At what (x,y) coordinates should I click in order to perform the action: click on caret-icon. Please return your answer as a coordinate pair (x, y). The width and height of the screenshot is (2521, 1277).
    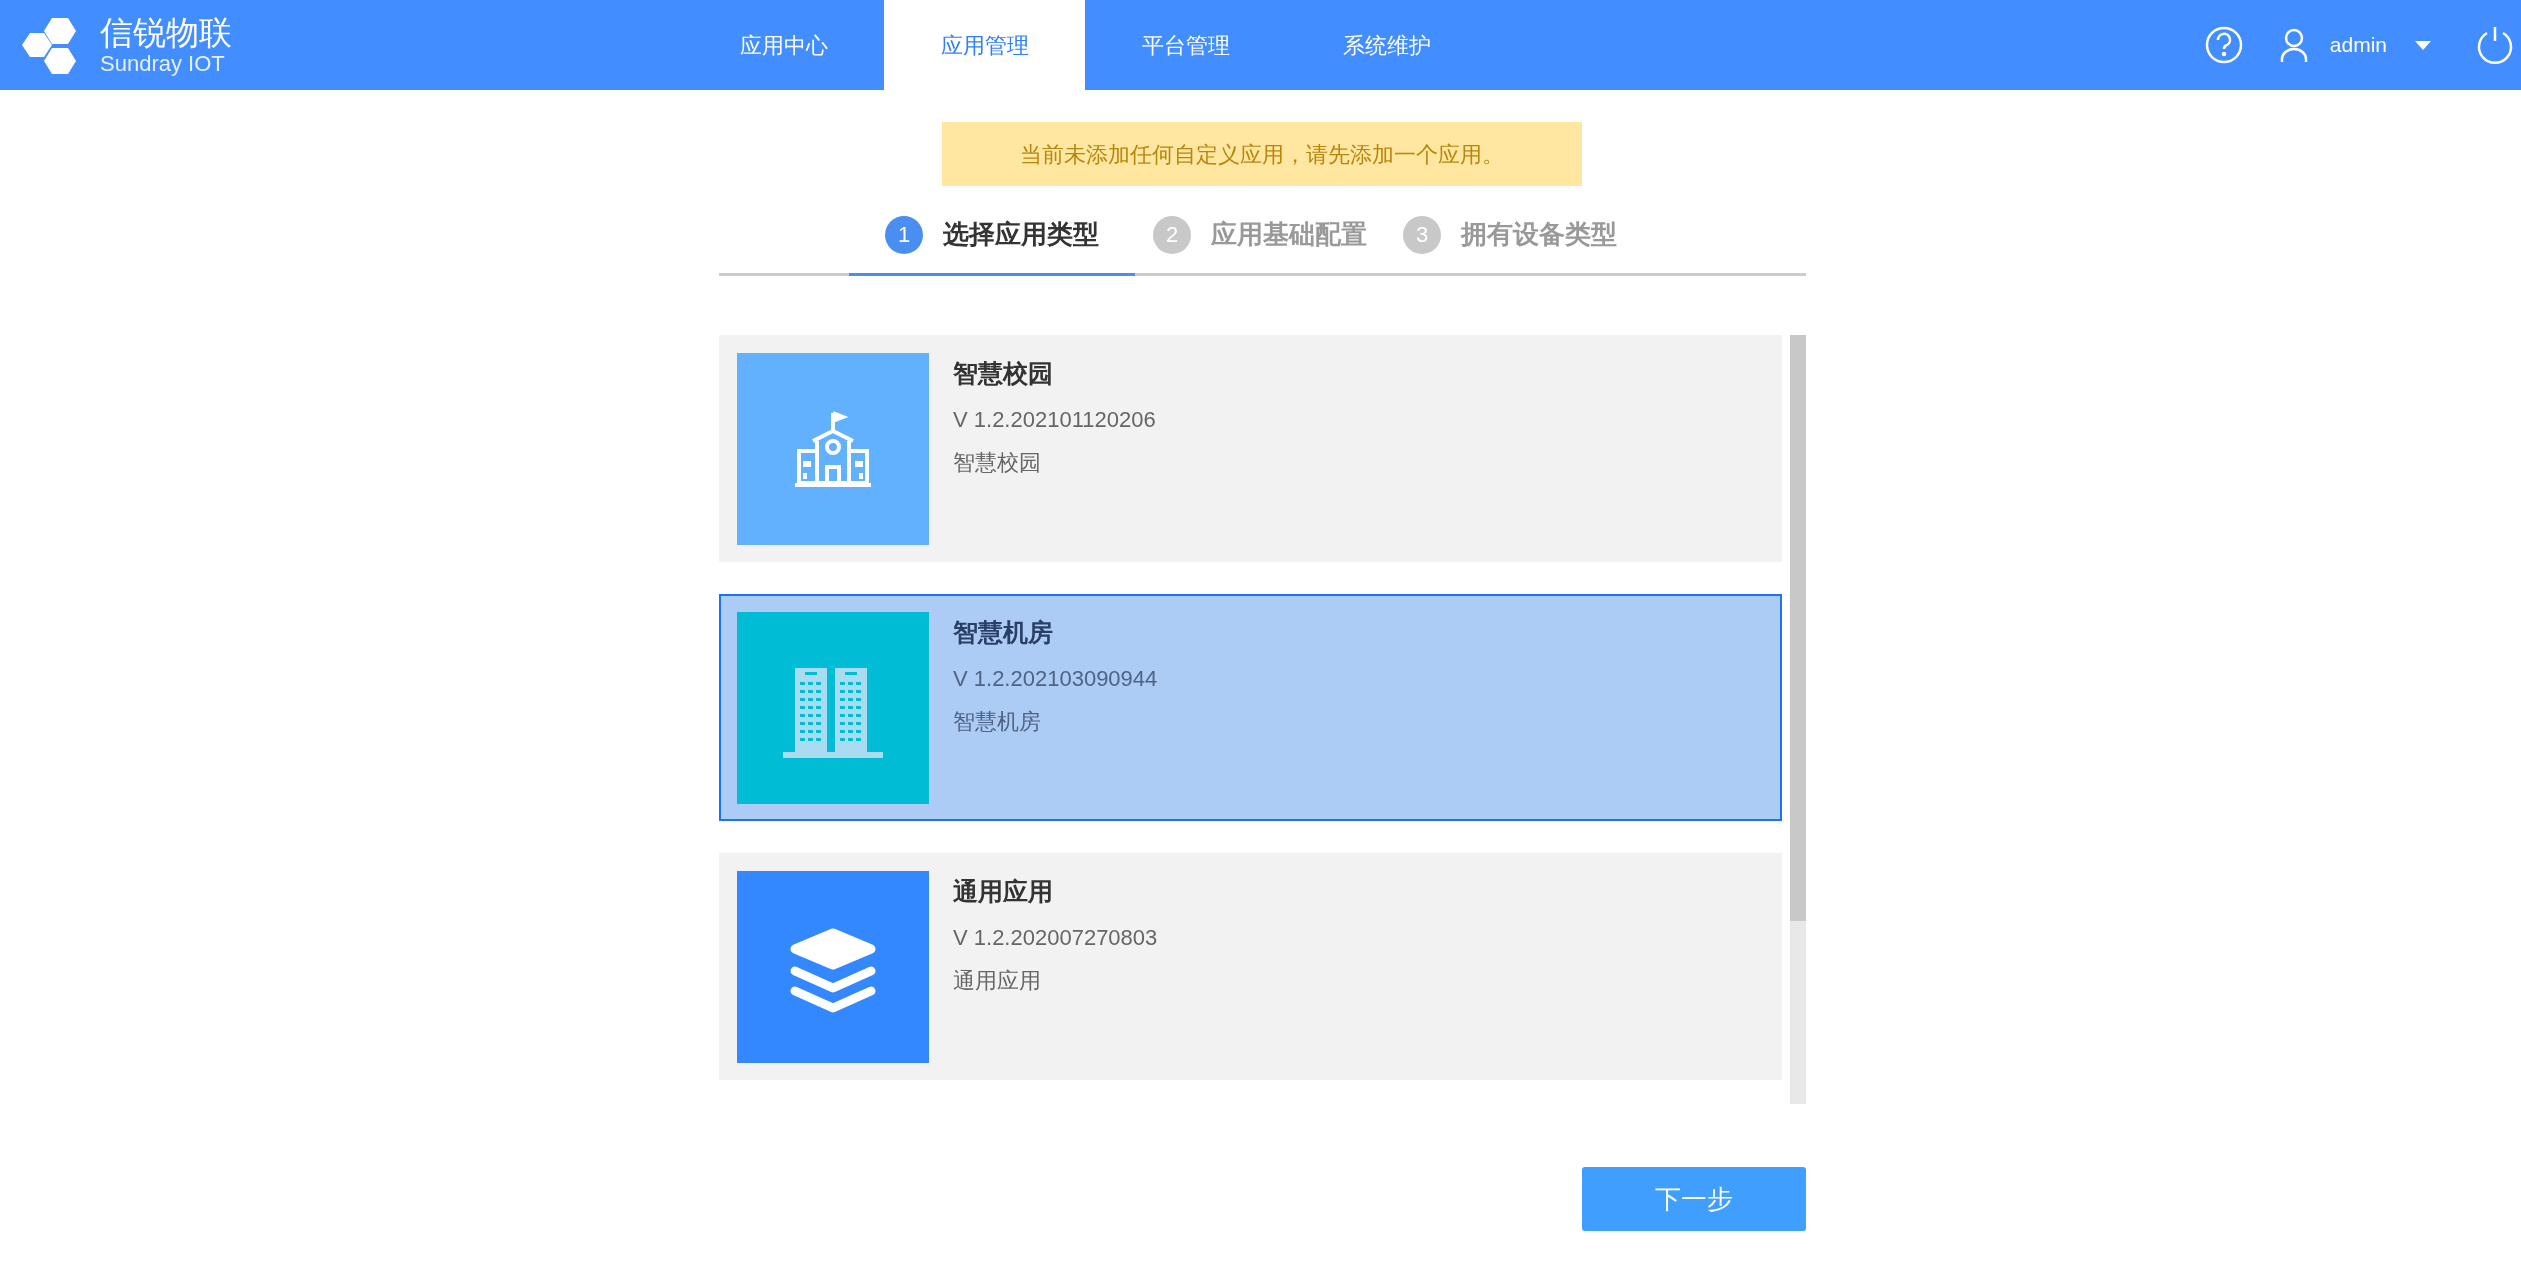
    Looking at the image, I should click on (2423, 45).